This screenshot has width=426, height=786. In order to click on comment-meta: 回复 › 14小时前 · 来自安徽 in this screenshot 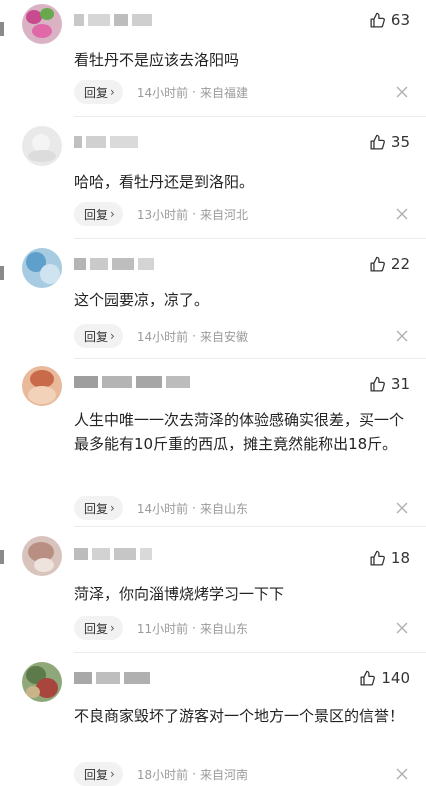, I will do `click(161, 336)`.